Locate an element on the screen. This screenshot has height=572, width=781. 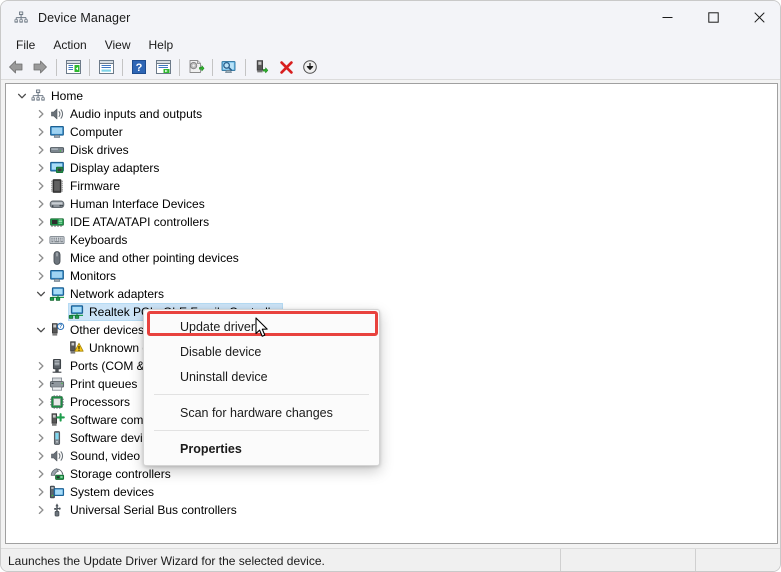
tree-item: System devices is located at coordinates (391, 492).